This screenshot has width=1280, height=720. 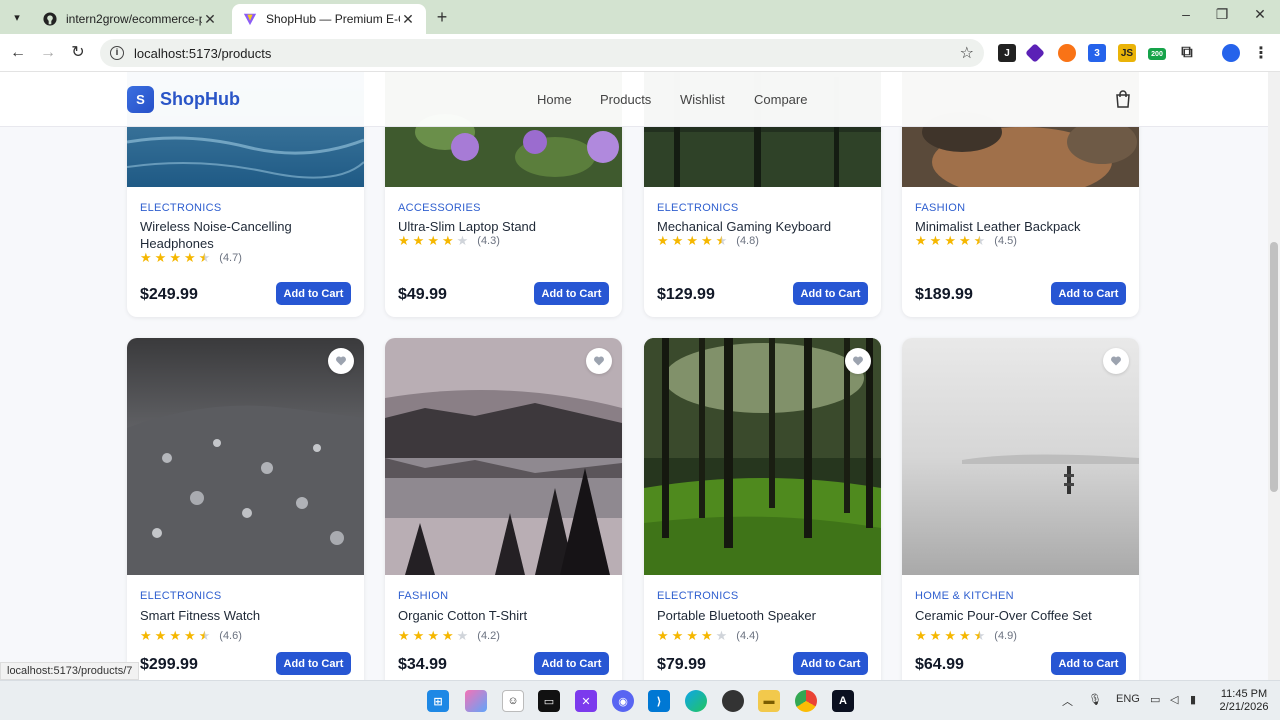 I want to click on restore-icon: ❐, so click(x=1222, y=14).